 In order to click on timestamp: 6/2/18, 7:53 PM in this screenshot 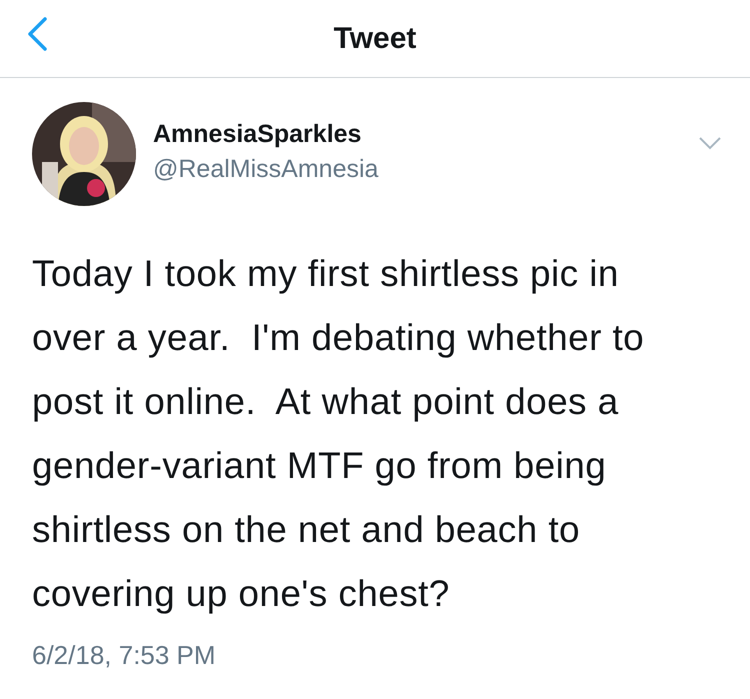, I will do `click(124, 655)`.